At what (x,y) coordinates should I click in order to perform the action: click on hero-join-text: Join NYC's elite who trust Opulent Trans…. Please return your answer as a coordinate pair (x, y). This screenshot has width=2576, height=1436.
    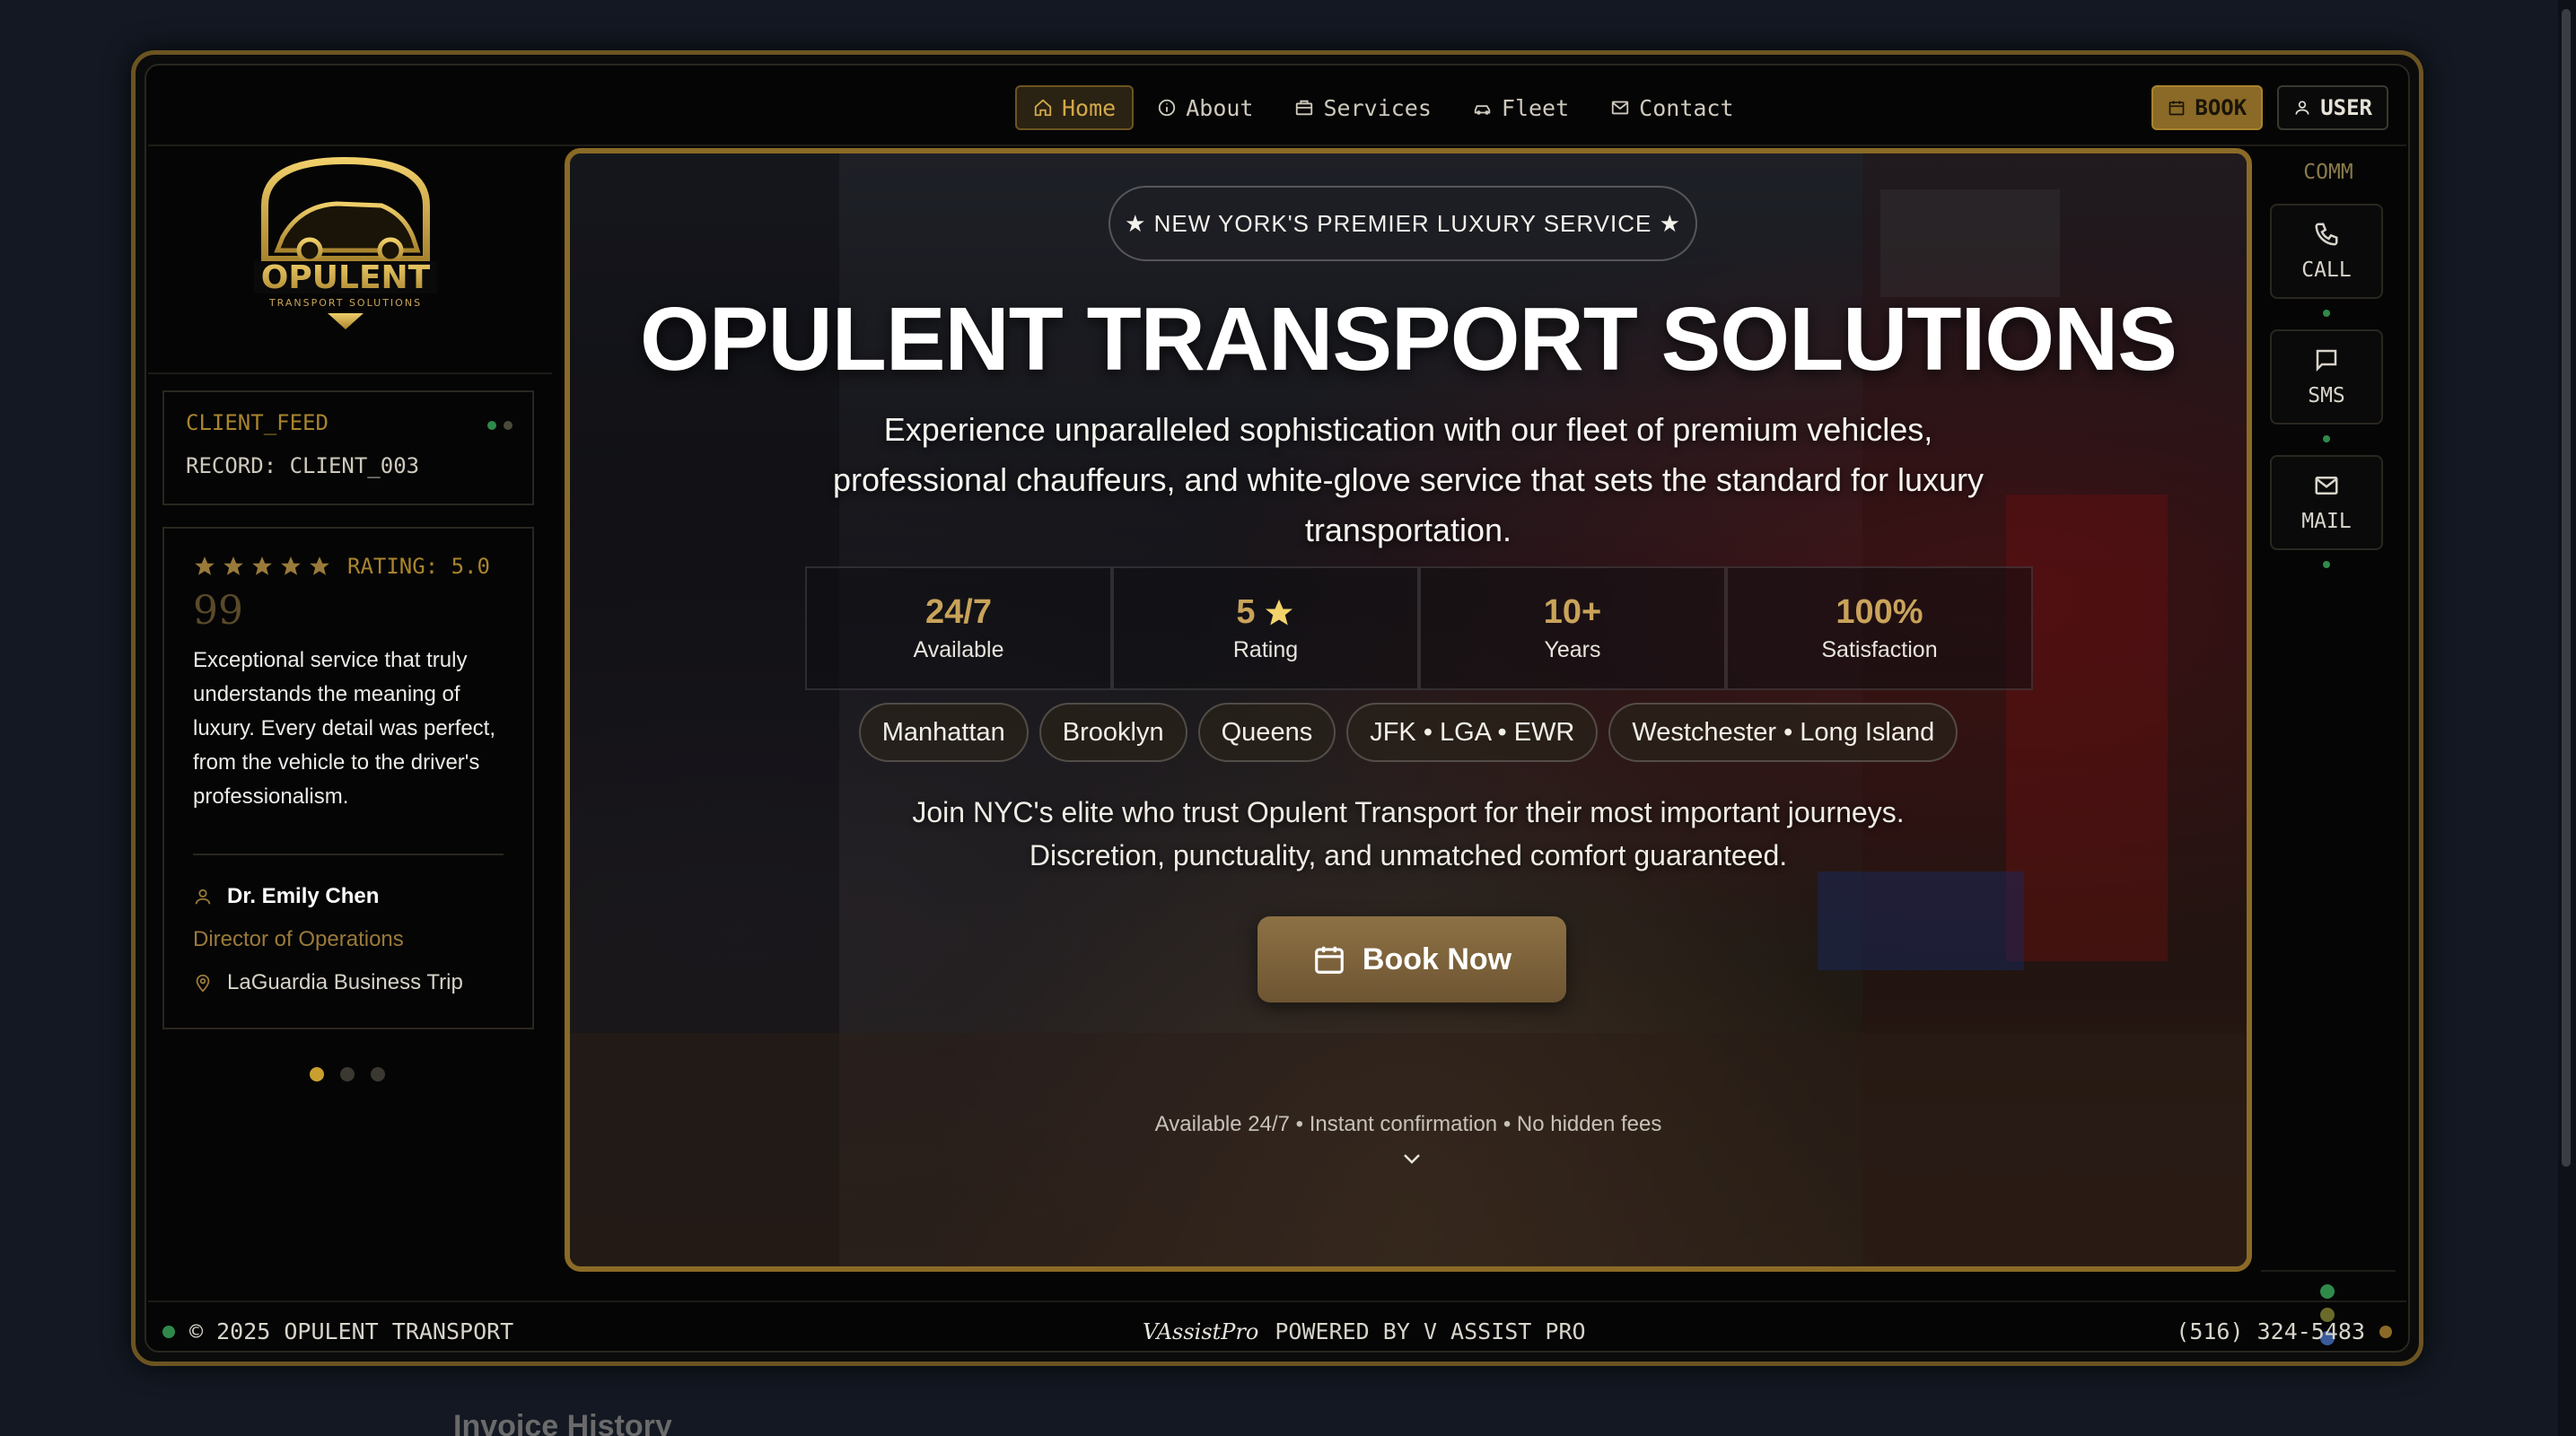
    Looking at the image, I should click on (1408, 834).